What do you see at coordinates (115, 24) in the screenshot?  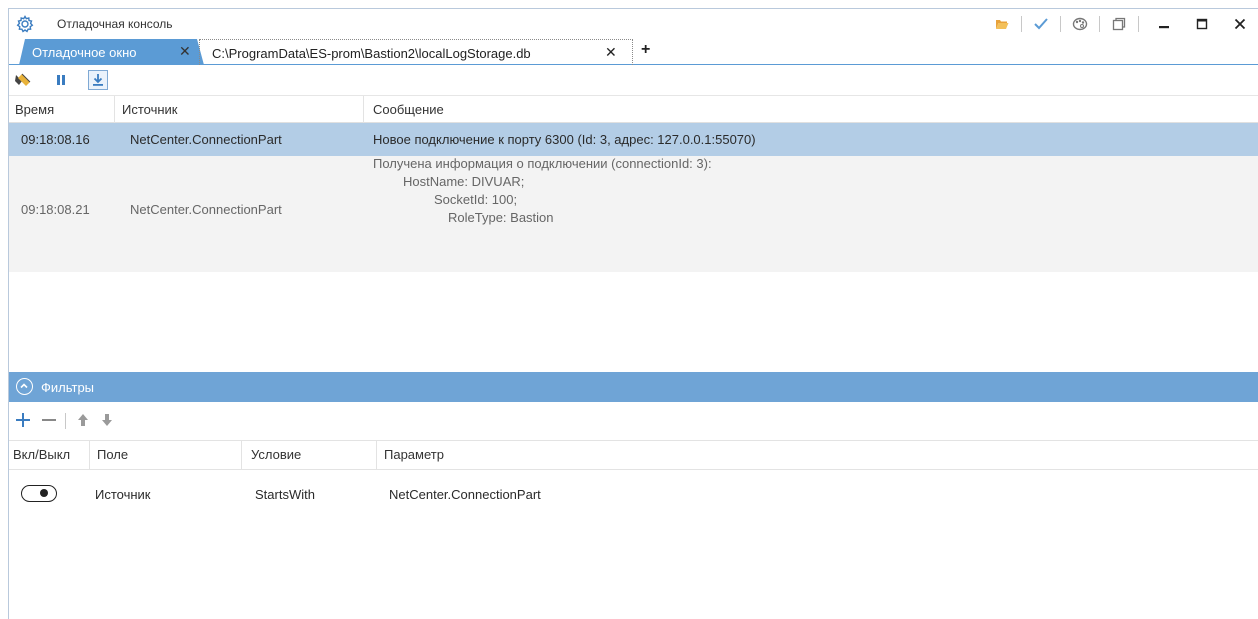 I see `window-title: Отладочная консоль` at bounding box center [115, 24].